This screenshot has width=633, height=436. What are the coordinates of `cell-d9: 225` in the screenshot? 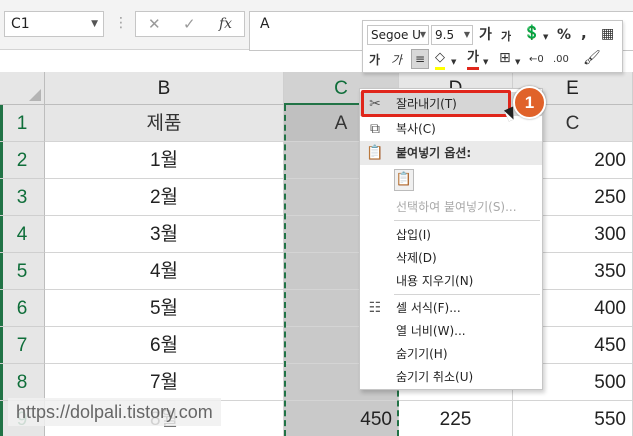 It's located at (456, 418).